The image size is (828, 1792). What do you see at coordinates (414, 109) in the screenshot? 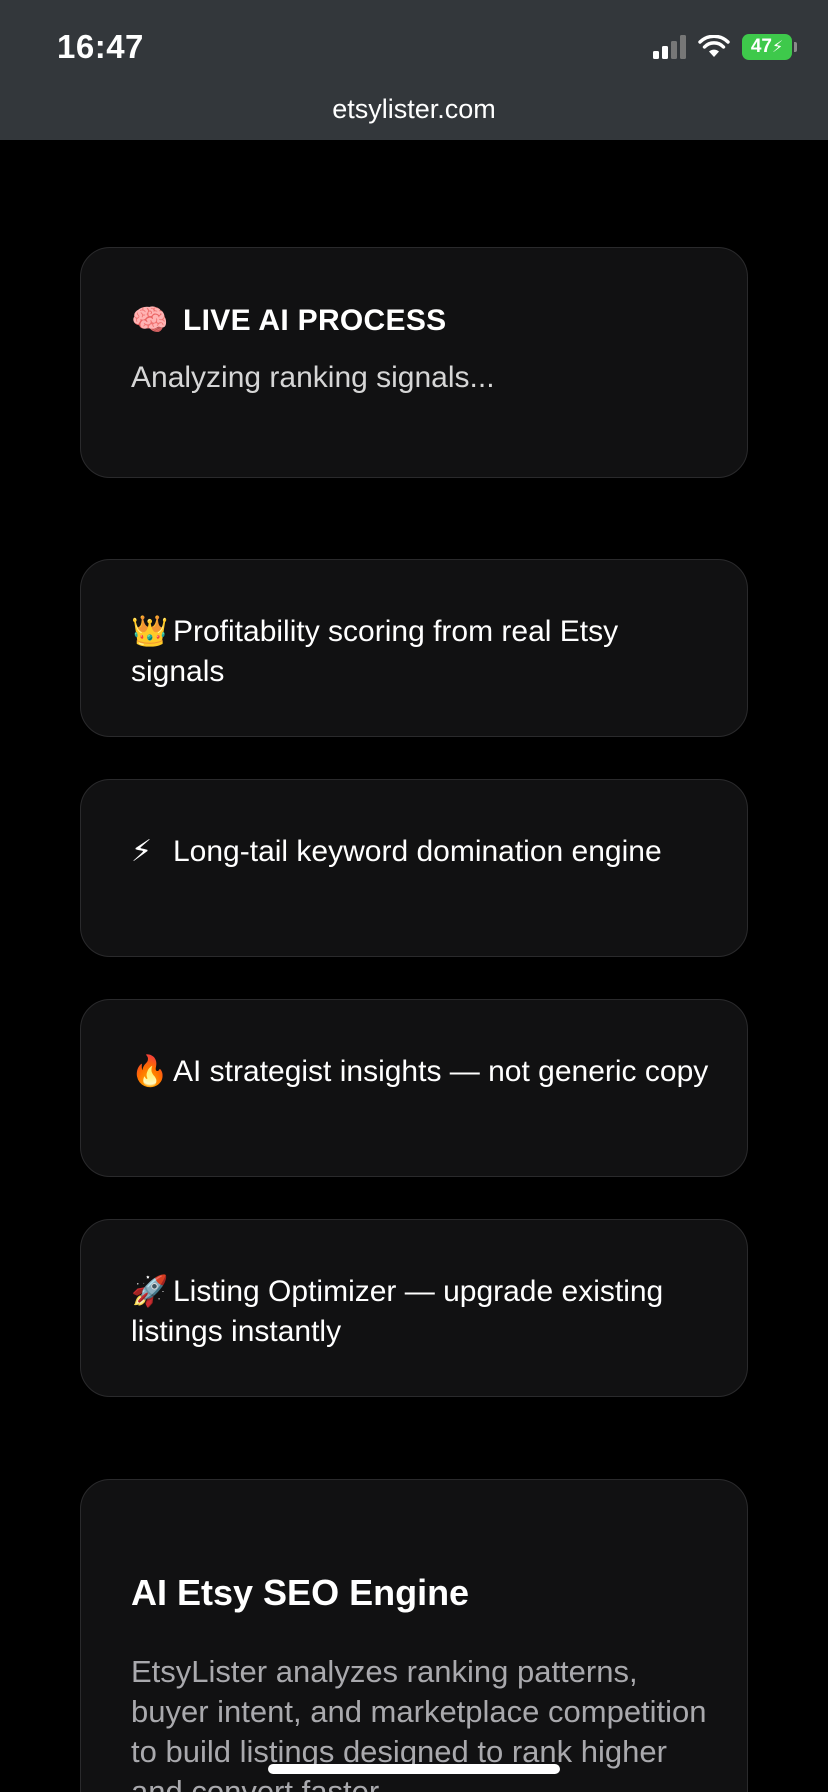
I see `url-display: etsylister.com` at bounding box center [414, 109].